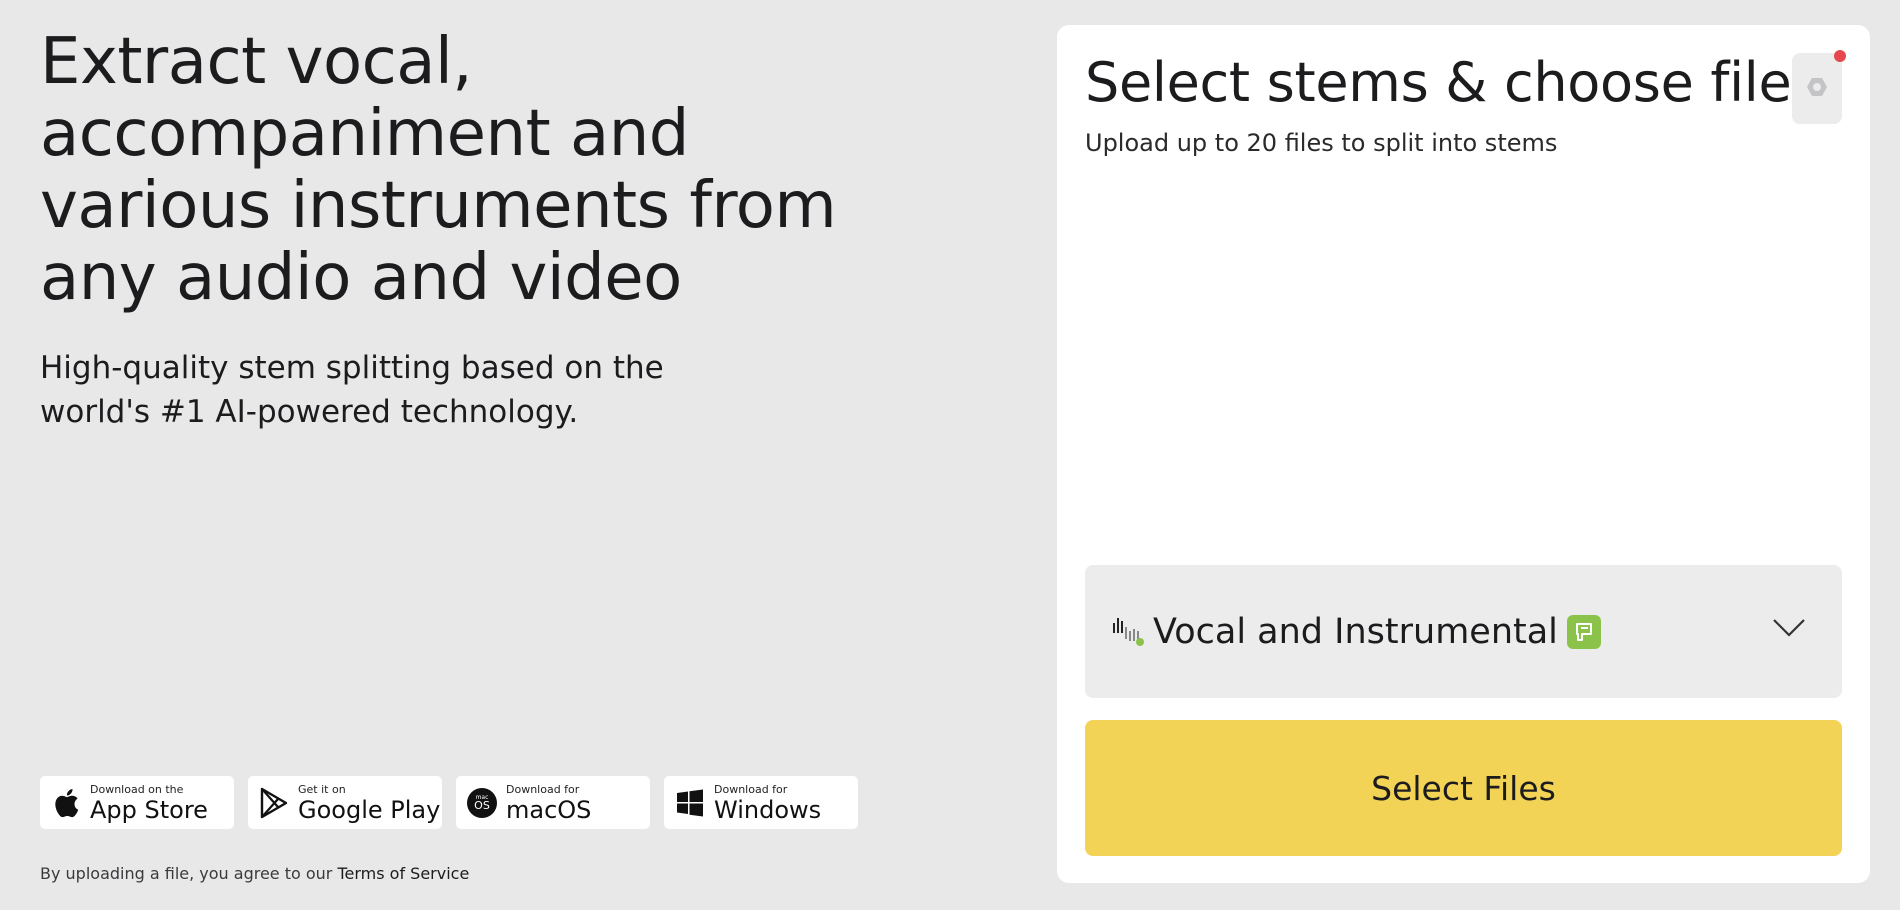  What do you see at coordinates (403, 873) in the screenshot?
I see `terms-of-service-link: Terms of Service` at bounding box center [403, 873].